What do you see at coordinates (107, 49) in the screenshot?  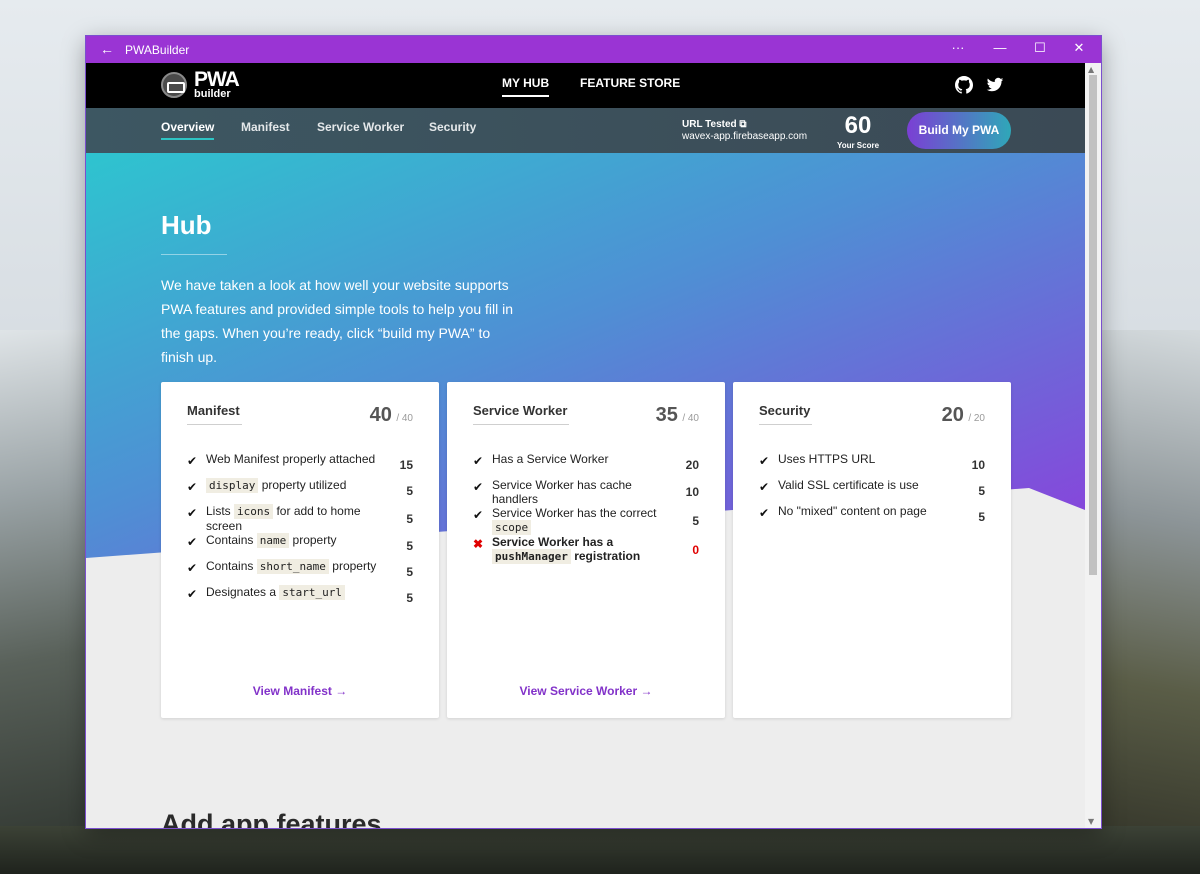 I see `back-arrow-icon: ←` at bounding box center [107, 49].